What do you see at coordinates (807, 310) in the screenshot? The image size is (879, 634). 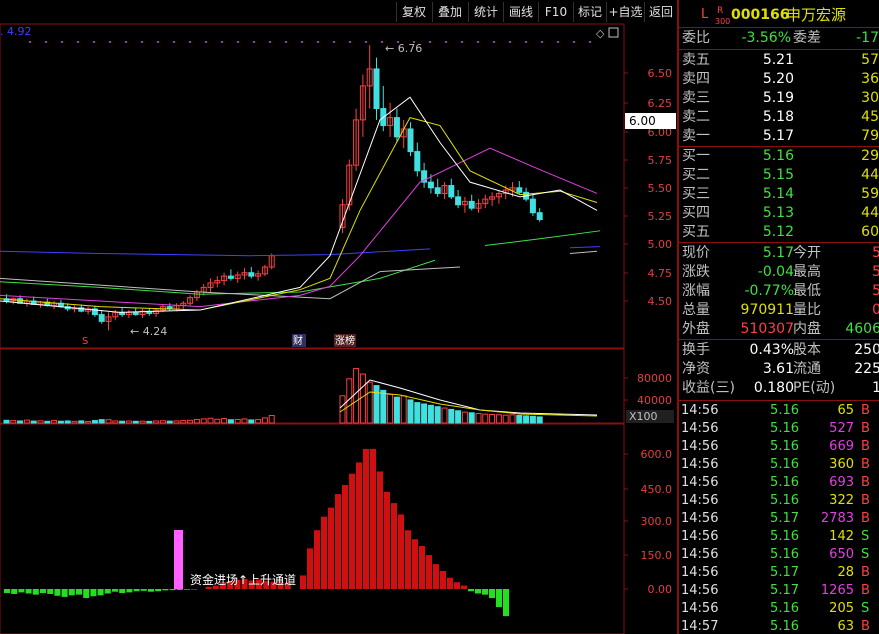 I see `stat-label: 量比` at bounding box center [807, 310].